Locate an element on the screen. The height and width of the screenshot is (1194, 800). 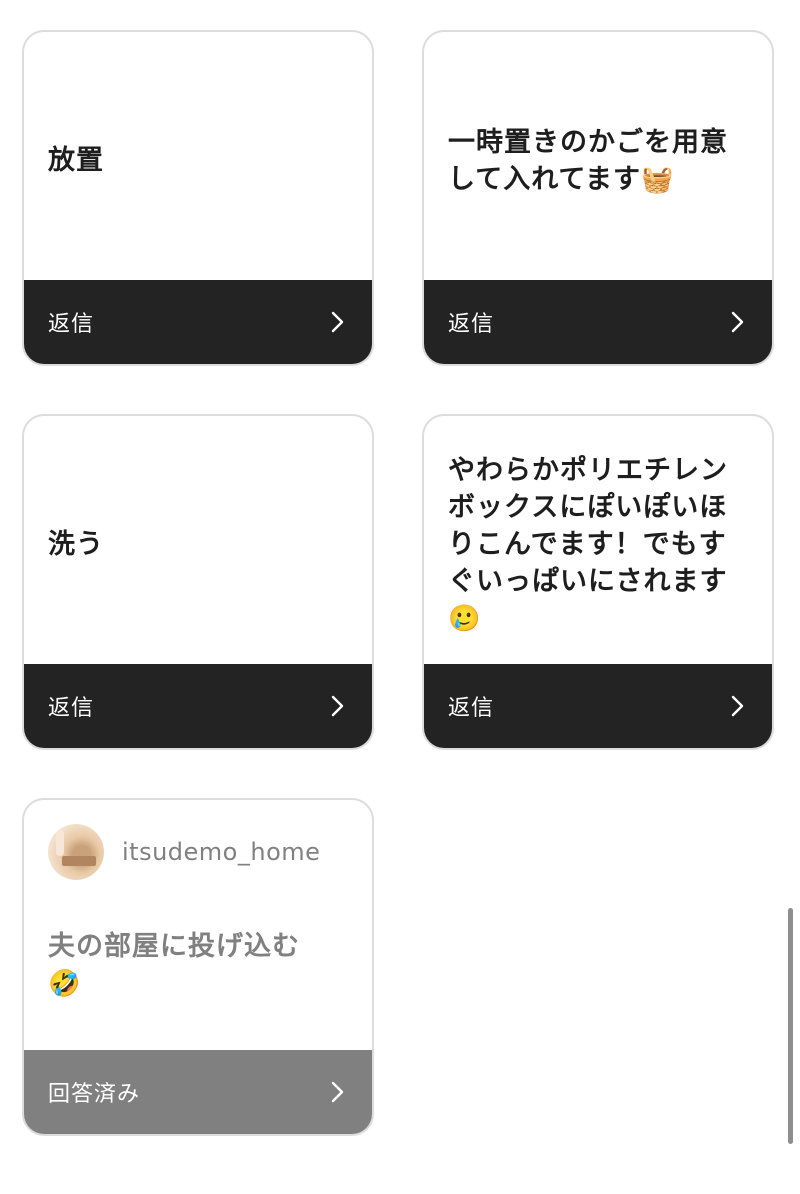
card-text-content: 洗う is located at coordinates (76, 544).